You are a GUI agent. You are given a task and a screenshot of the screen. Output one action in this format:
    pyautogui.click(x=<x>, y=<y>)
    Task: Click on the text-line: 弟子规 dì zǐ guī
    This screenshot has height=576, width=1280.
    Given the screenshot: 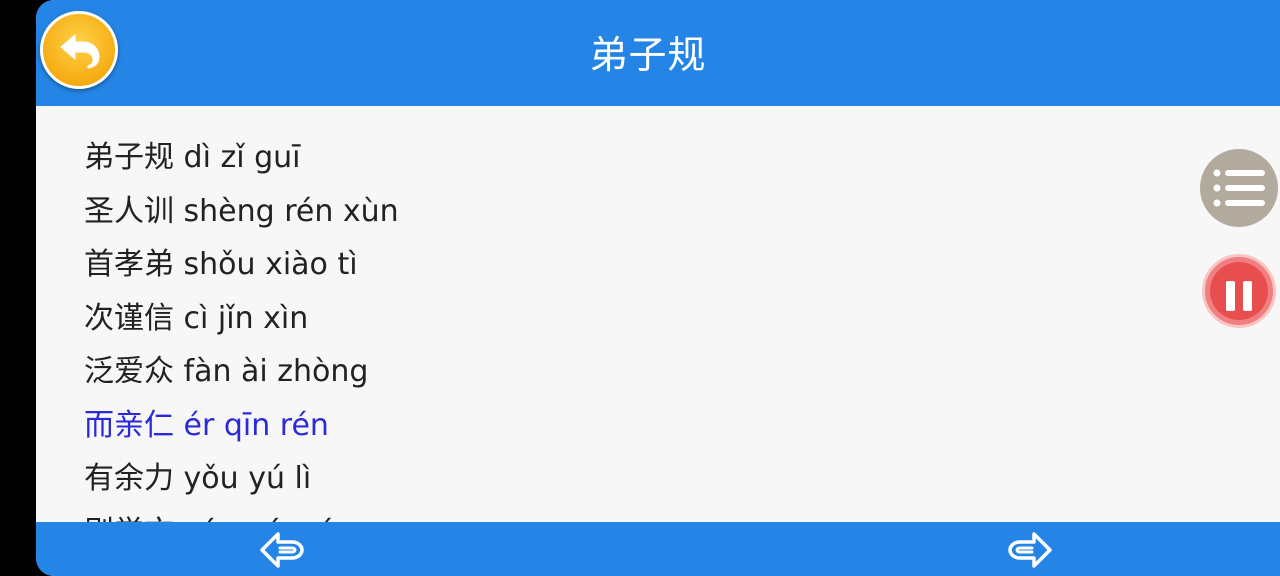 What is the action you would take?
    pyautogui.click(x=192, y=154)
    